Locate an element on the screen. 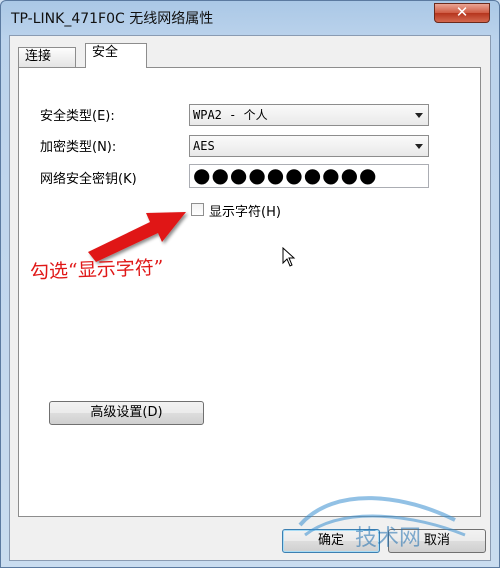 Image resolution: width=500 pixels, height=568 pixels. annotation-text: 勾选“显示字符” is located at coordinates (96, 270).